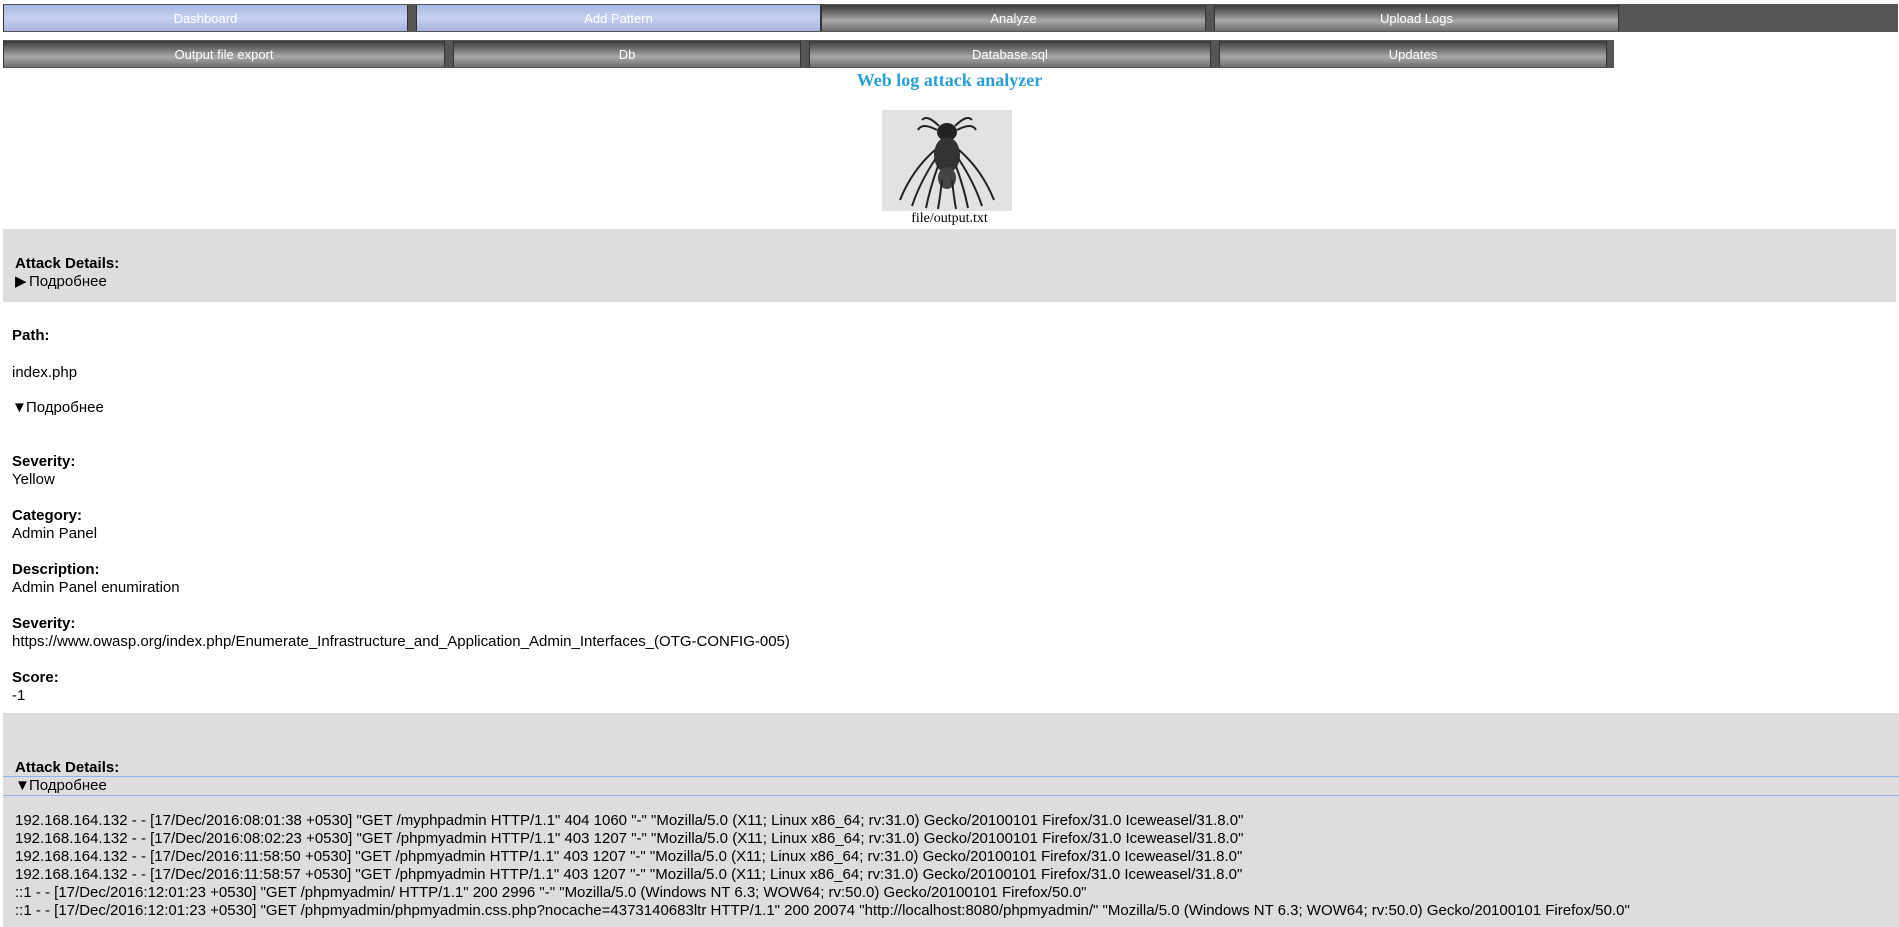 The height and width of the screenshot is (927, 1899). Describe the element at coordinates (1413, 54) in the screenshot. I see `nav-updates-button: Updates` at that location.